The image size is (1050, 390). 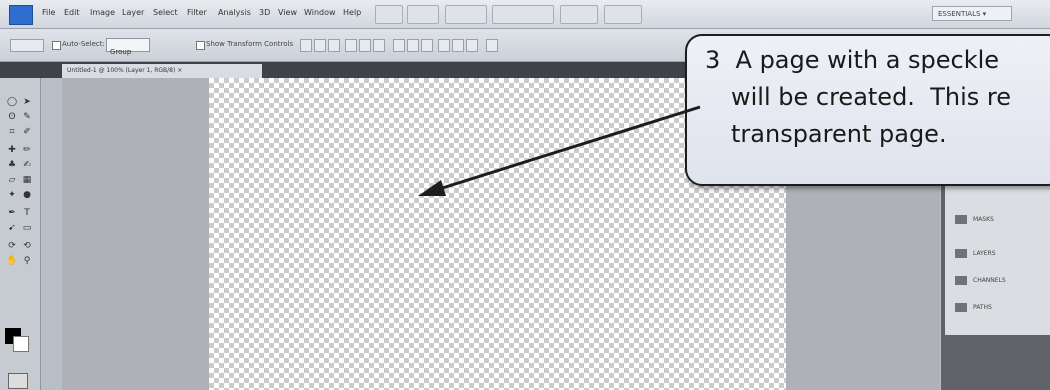 I want to click on panel-item-paths: PATHS, so click(x=973, y=308).